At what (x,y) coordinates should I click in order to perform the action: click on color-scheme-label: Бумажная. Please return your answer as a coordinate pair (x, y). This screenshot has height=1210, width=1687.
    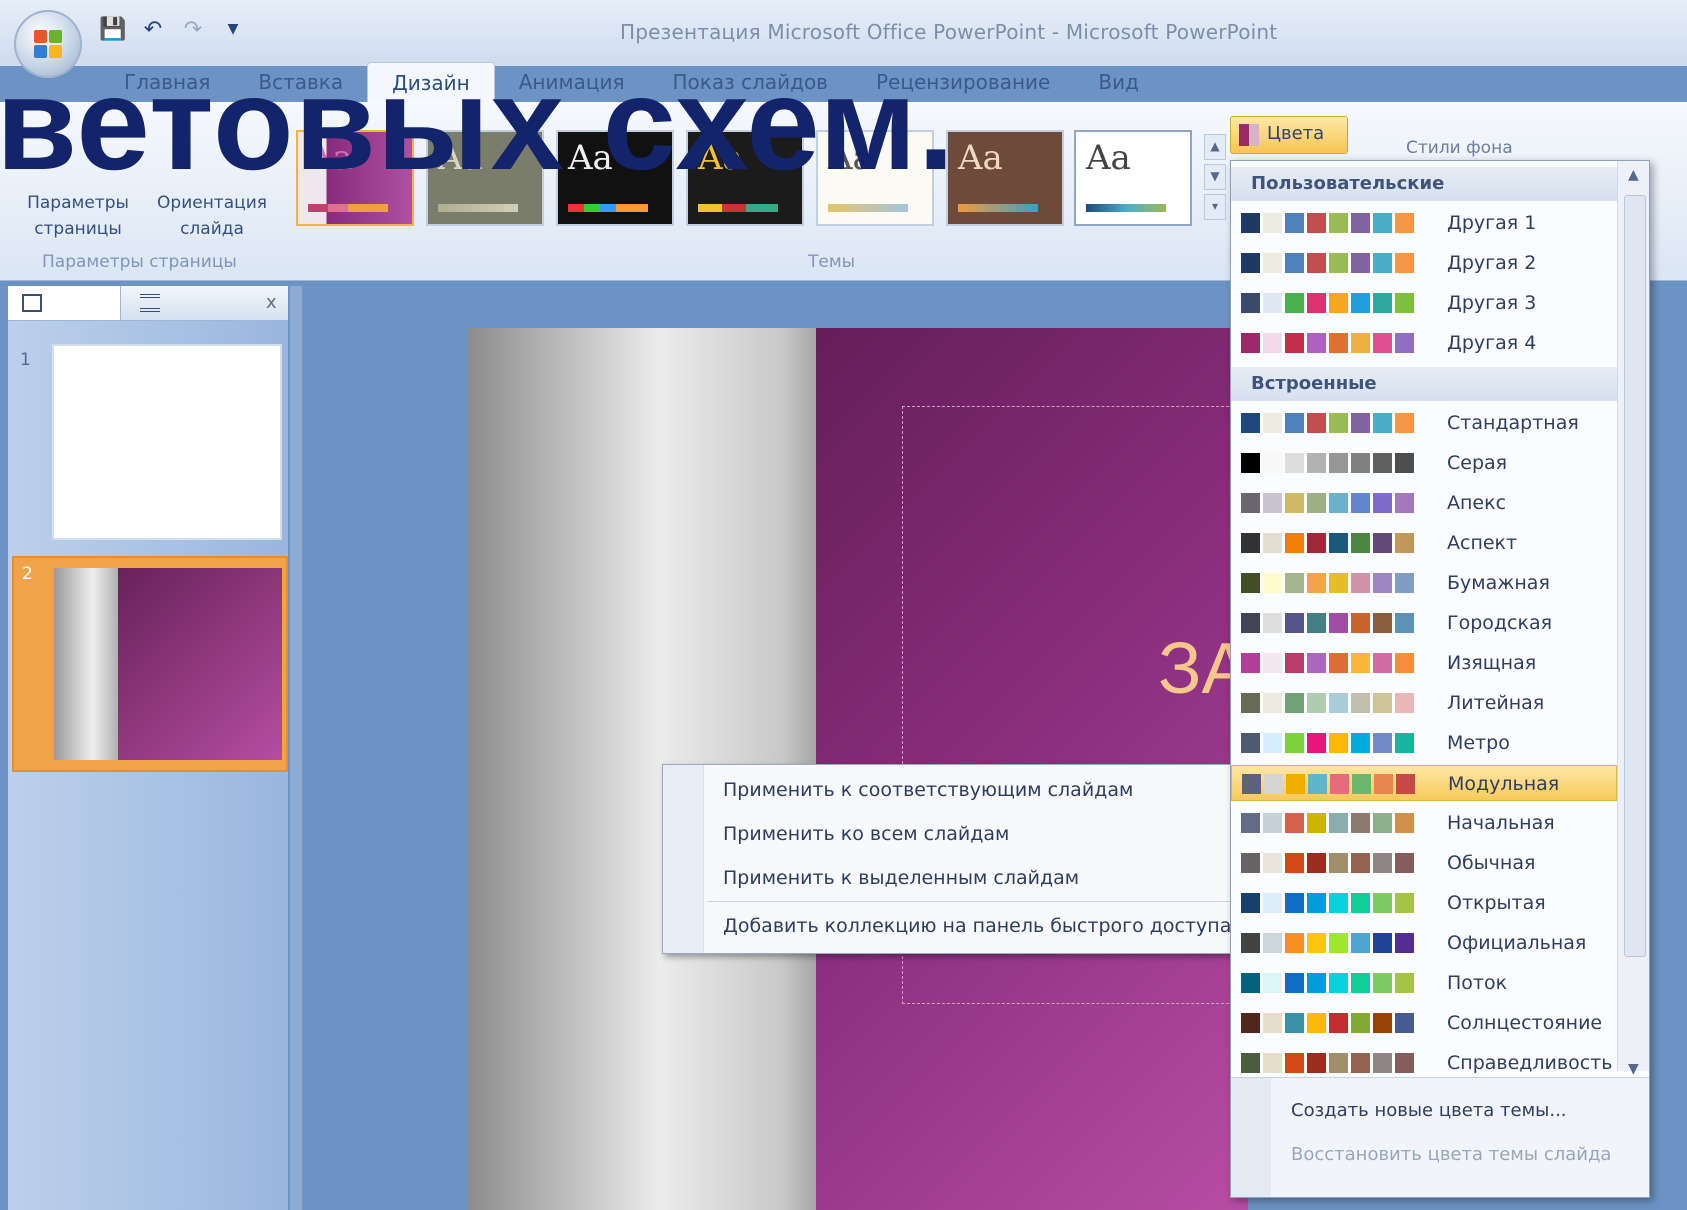
    Looking at the image, I should click on (1498, 583).